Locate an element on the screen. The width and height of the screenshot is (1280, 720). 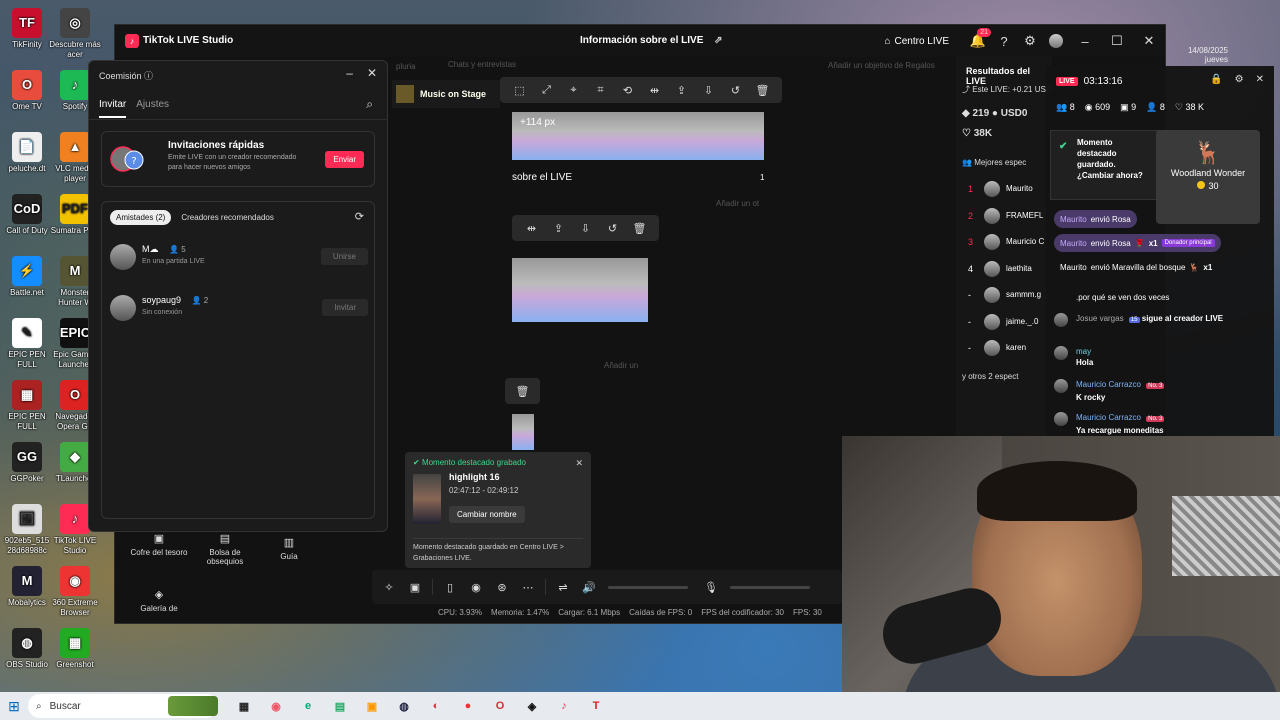
tab-invitar: Invitar is located at coordinates (113, 108).